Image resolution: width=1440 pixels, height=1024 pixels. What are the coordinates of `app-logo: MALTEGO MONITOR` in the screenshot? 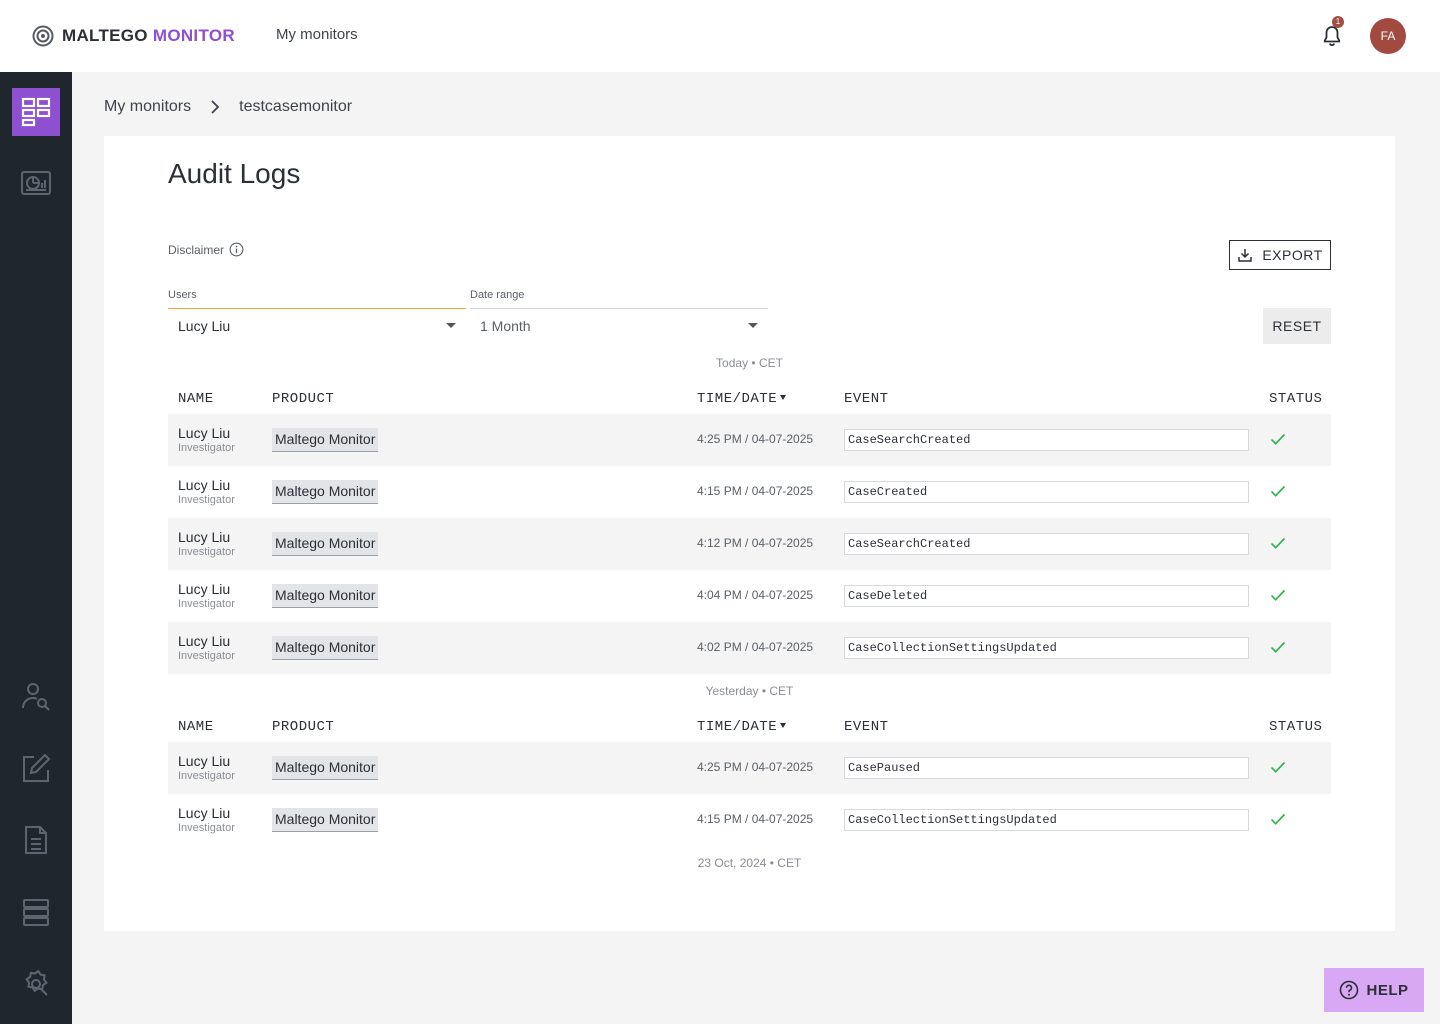 It's located at (133, 36).